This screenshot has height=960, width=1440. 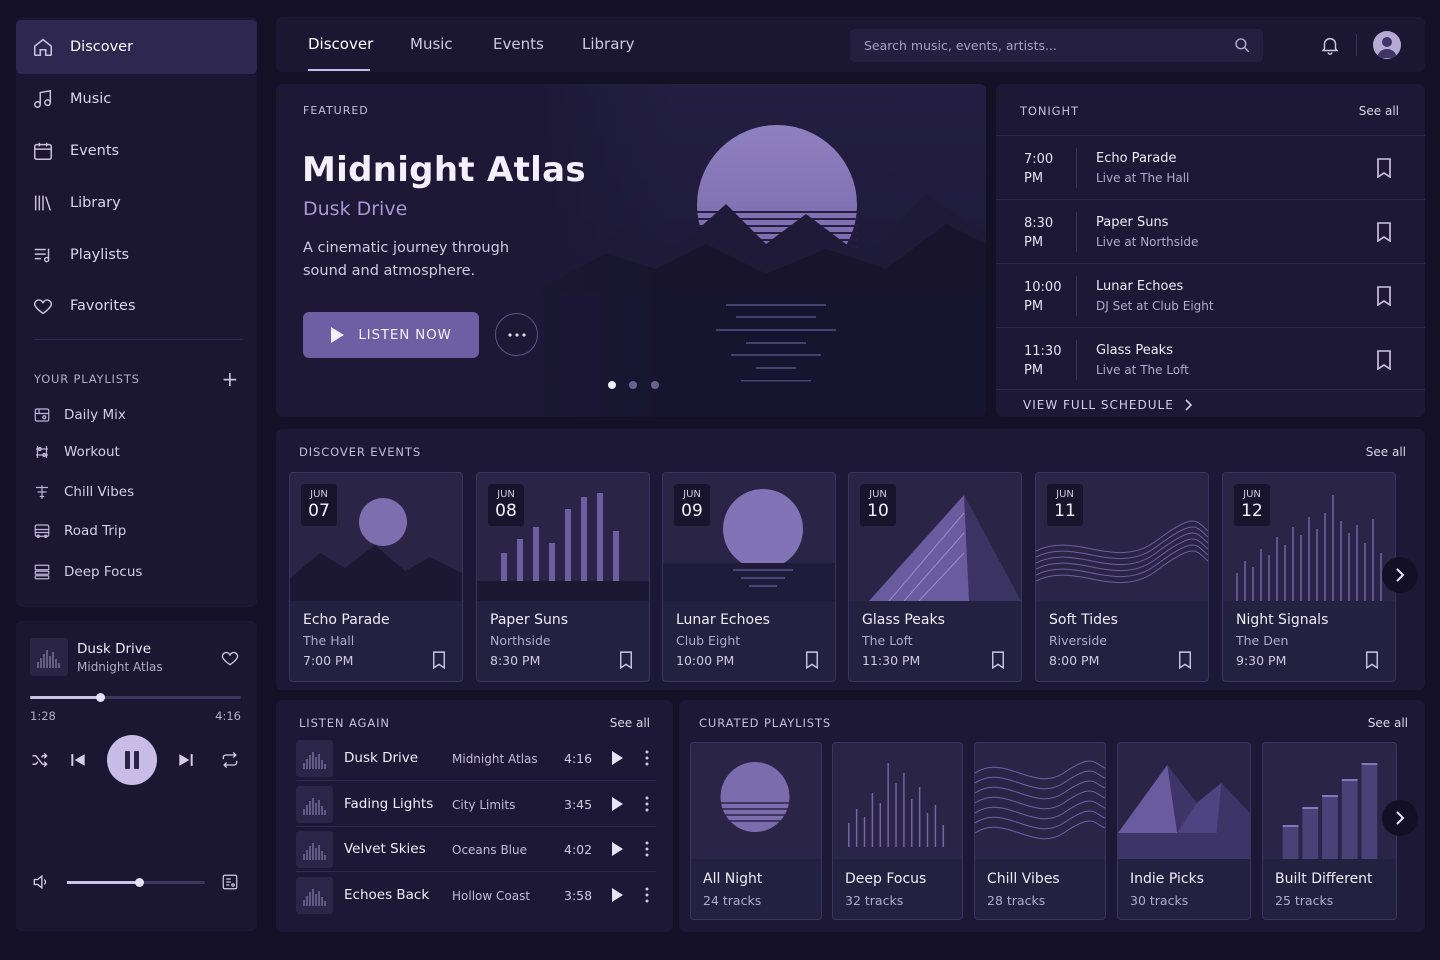 What do you see at coordinates (476, 895) in the screenshot?
I see `track-row: Echoes Back Hollow Coast 3:58` at bounding box center [476, 895].